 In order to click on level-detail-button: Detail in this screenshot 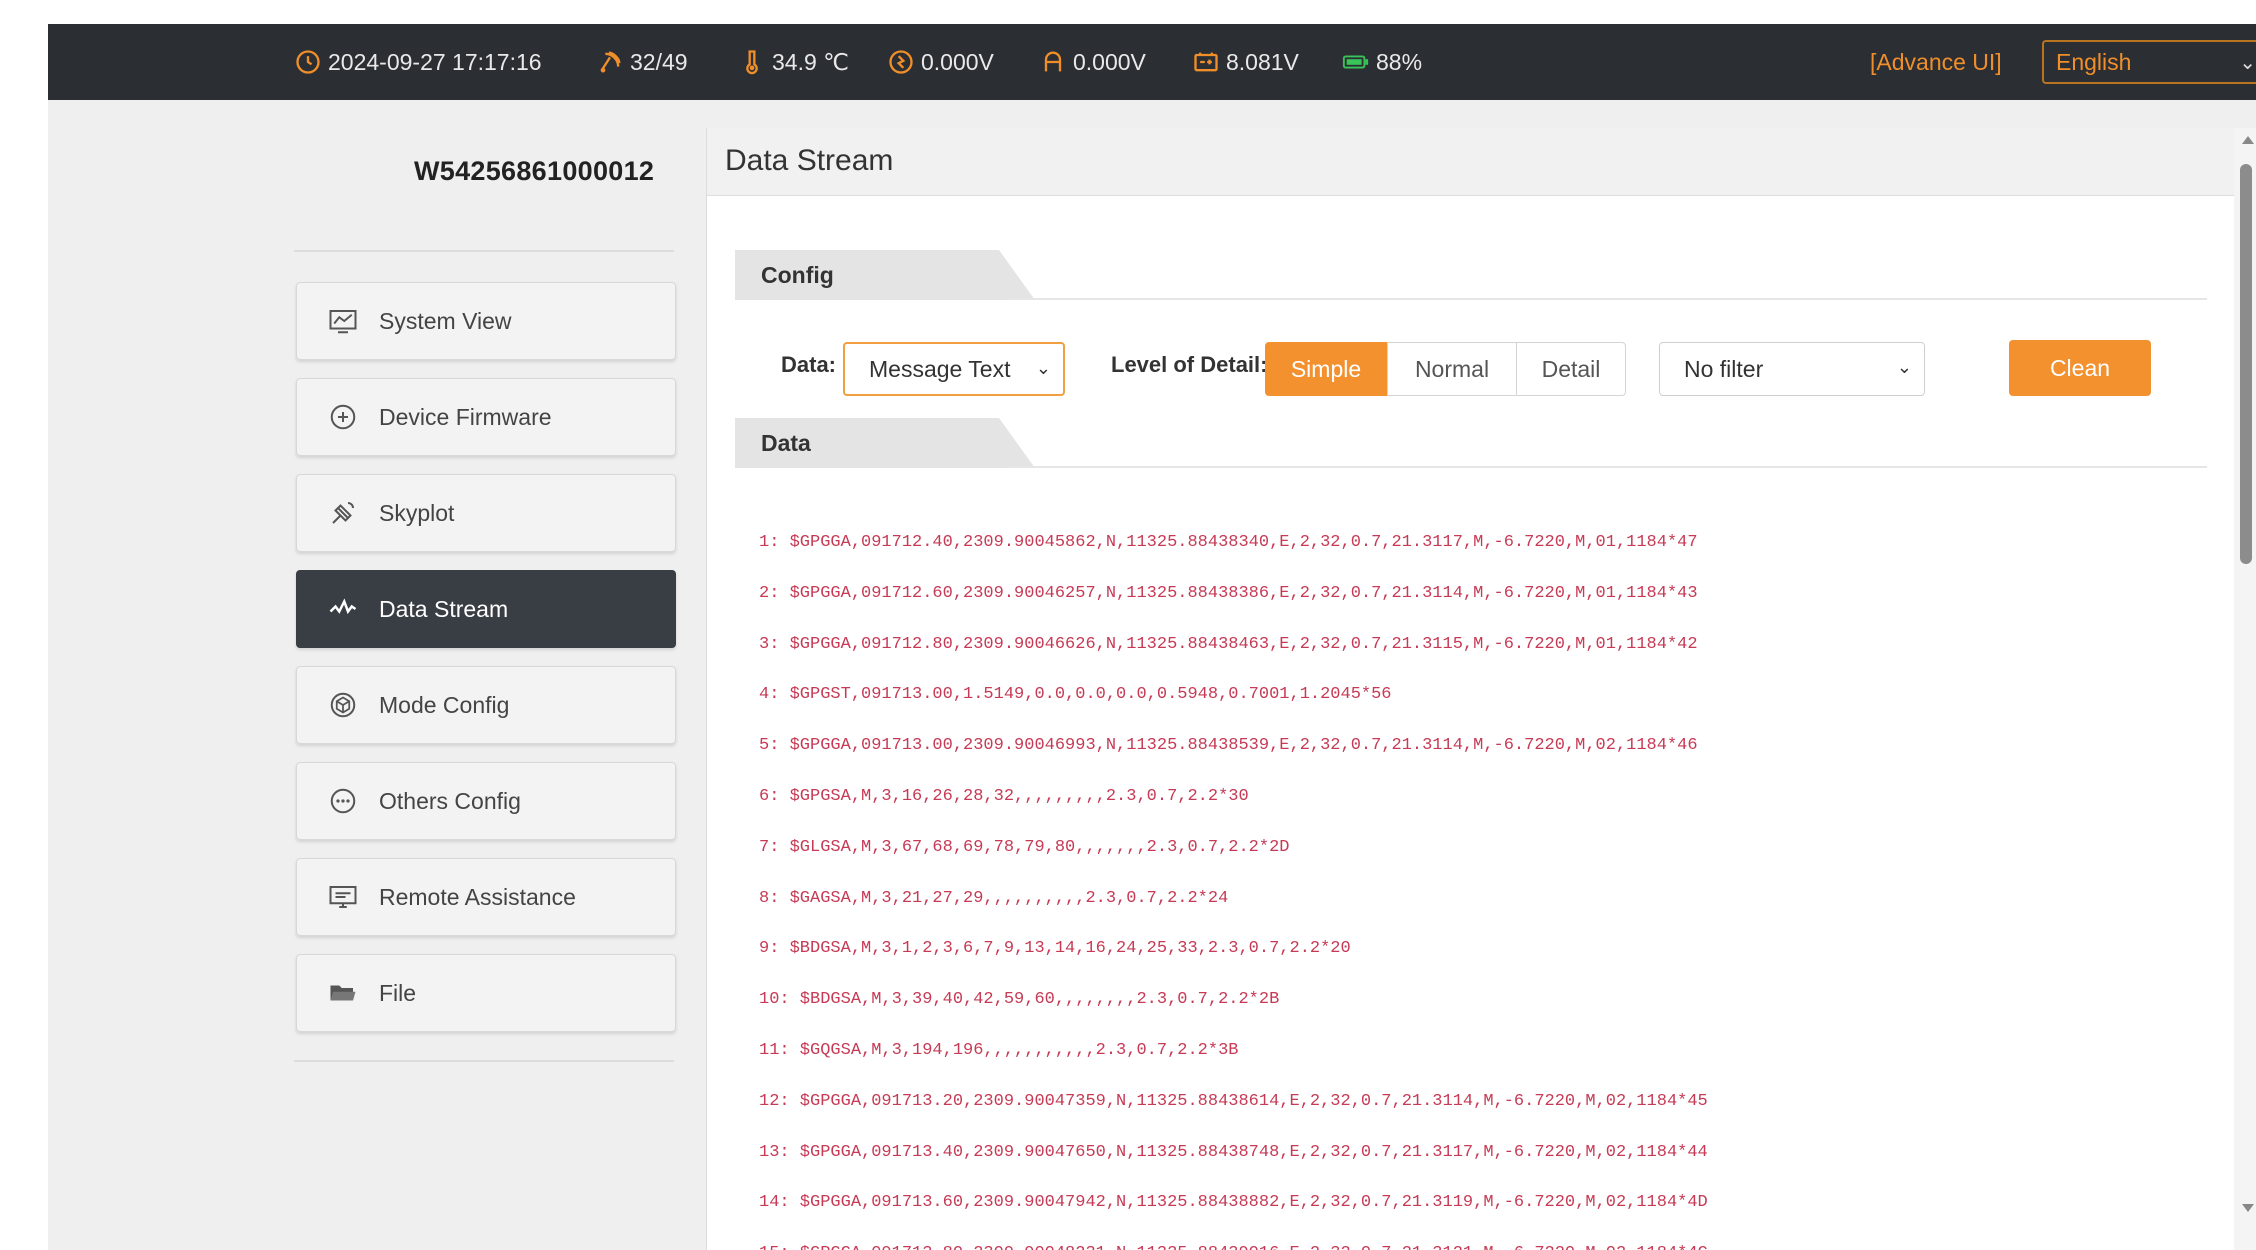, I will do `click(1571, 369)`.